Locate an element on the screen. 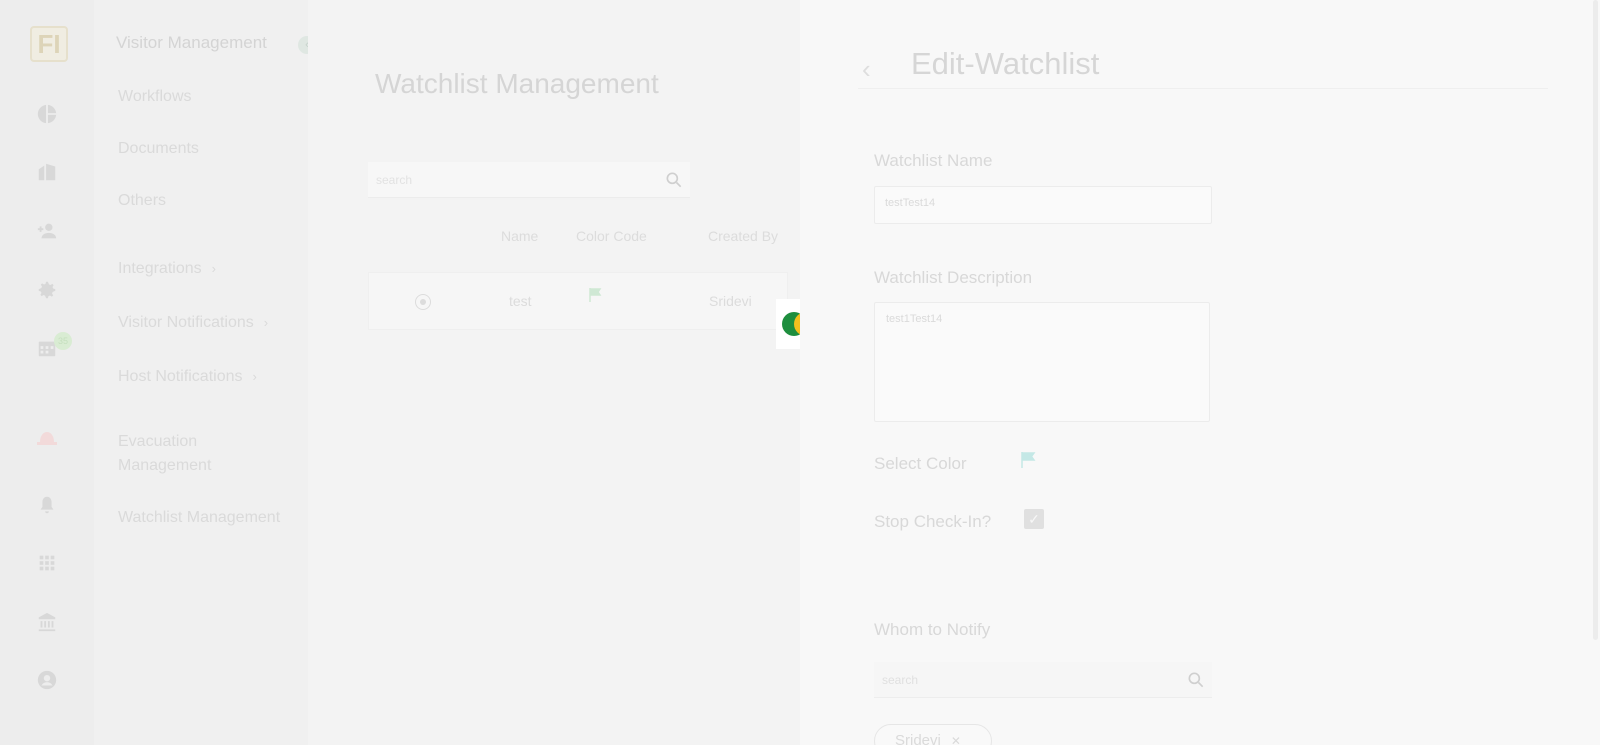  whom-to-notify-label: Whom to Notify is located at coordinates (932, 629).